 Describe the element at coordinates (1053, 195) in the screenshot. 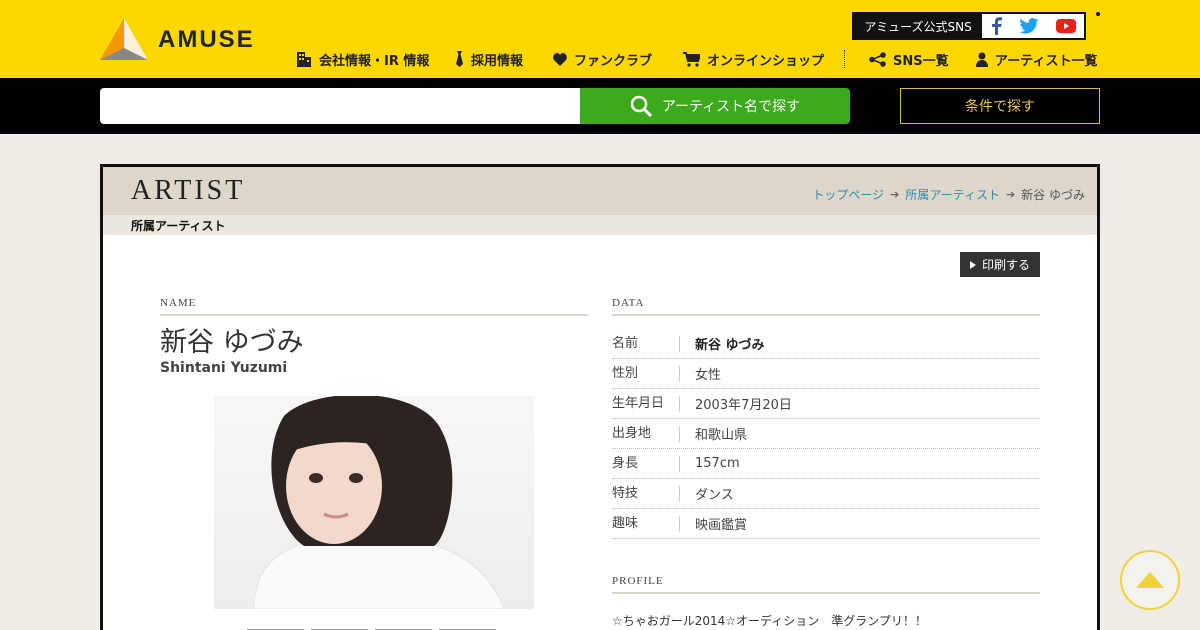

I see `breadcrumb-current: 新谷 ゆづみ` at that location.